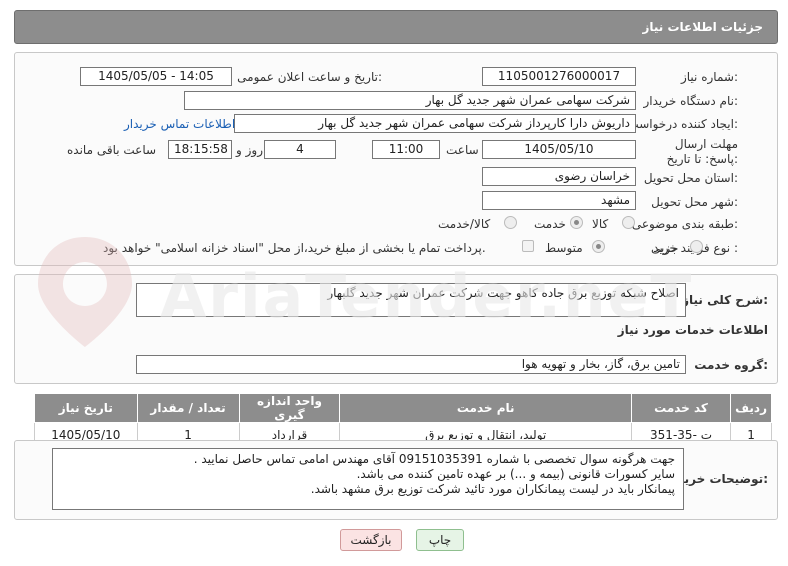  I want to click on col-code: کد خدمت, so click(681, 408).